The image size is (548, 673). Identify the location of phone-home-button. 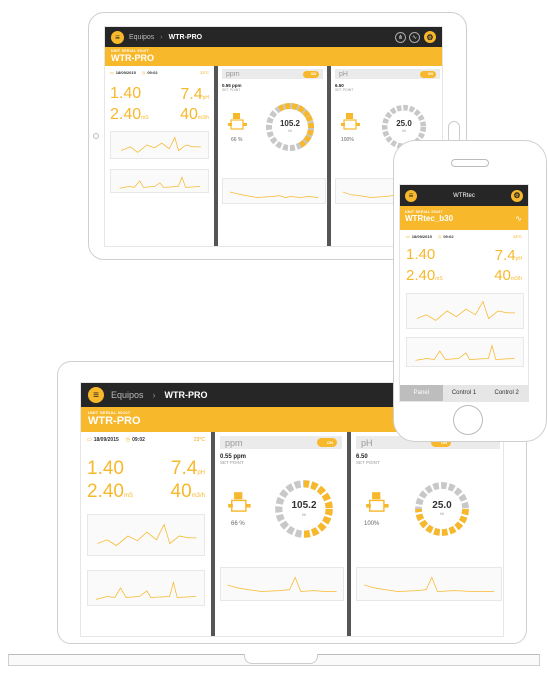
(468, 420).